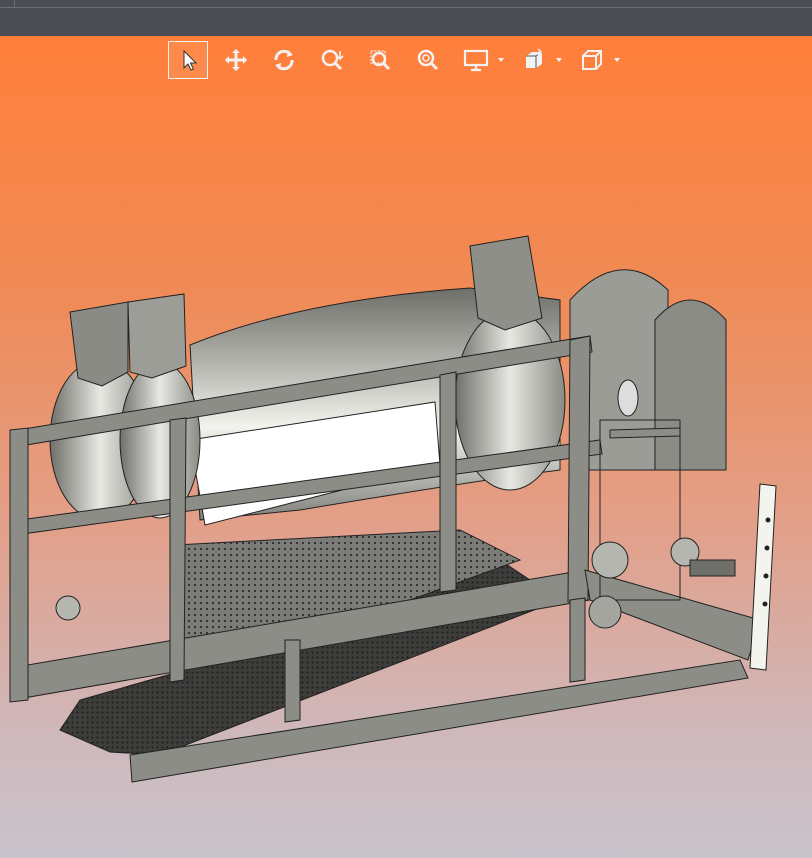  I want to click on drum-end-mid, so click(160, 440).